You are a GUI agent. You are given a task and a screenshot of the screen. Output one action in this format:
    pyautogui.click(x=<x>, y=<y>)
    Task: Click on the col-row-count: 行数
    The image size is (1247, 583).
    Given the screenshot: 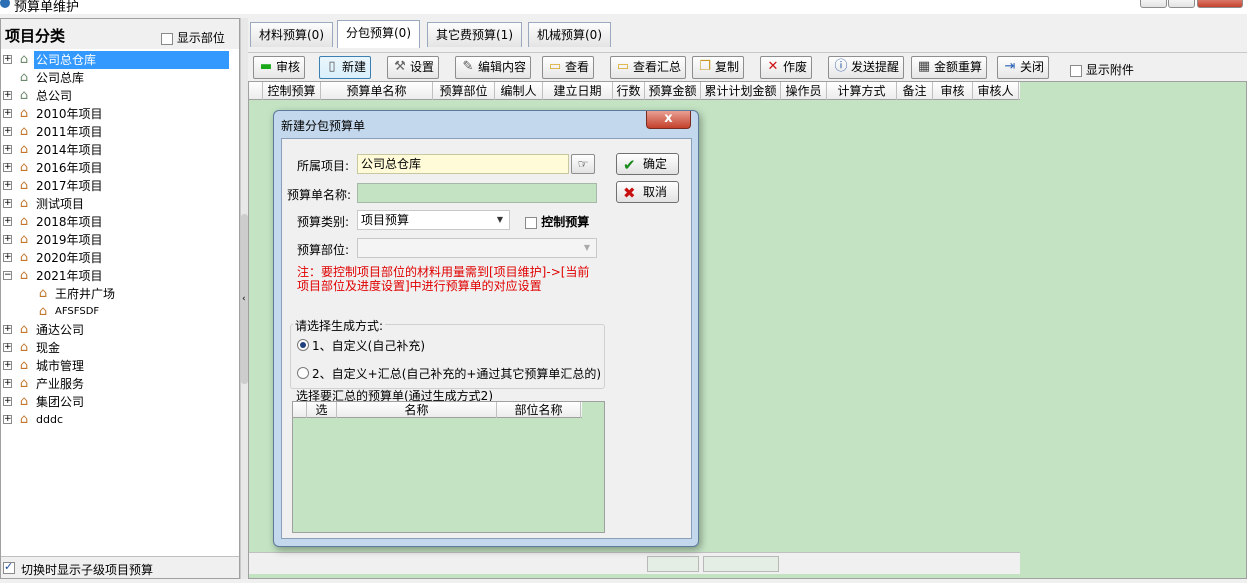 What is the action you would take?
    pyautogui.click(x=629, y=91)
    